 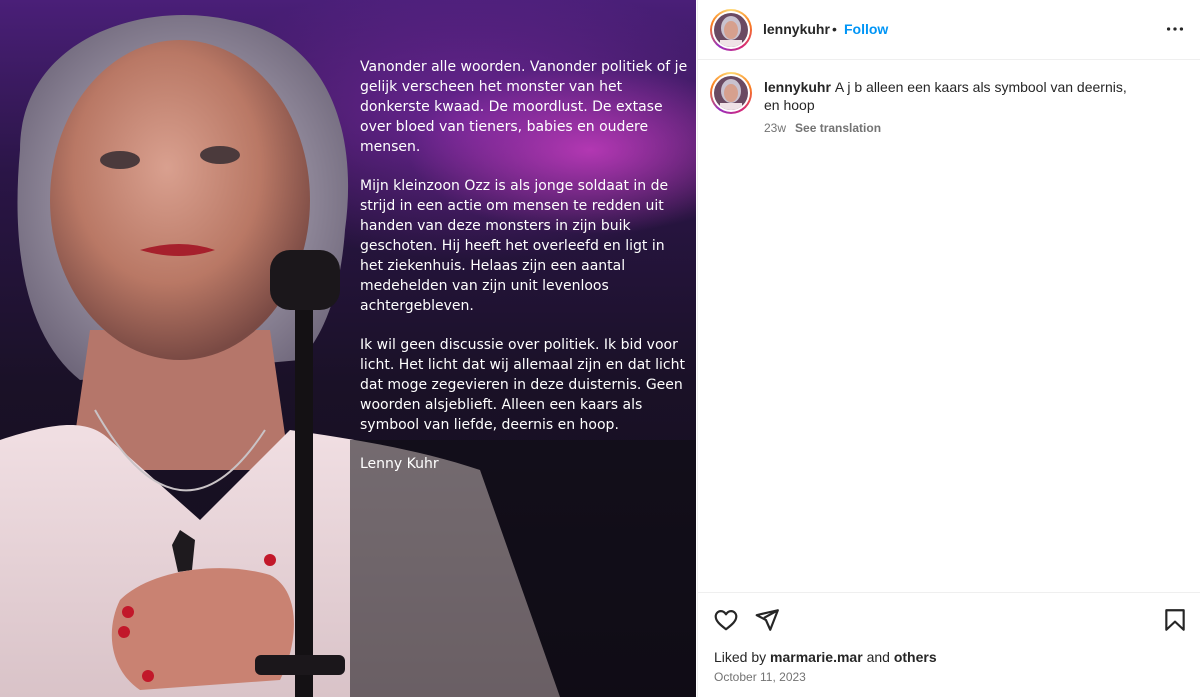 I want to click on author-avatar, so click(x=731, y=30).